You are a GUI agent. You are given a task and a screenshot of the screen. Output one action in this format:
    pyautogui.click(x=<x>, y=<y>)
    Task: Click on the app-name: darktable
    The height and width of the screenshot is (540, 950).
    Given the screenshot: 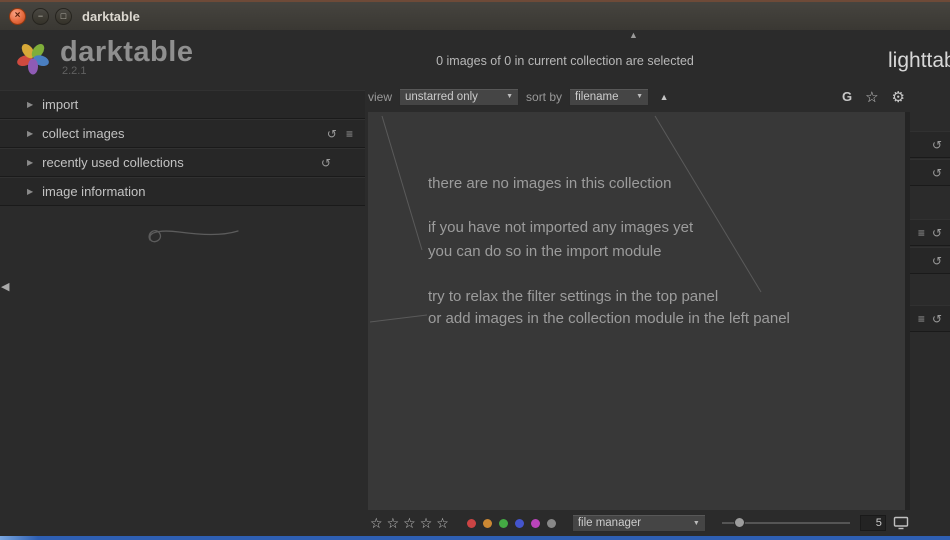 What is the action you would take?
    pyautogui.click(x=127, y=52)
    